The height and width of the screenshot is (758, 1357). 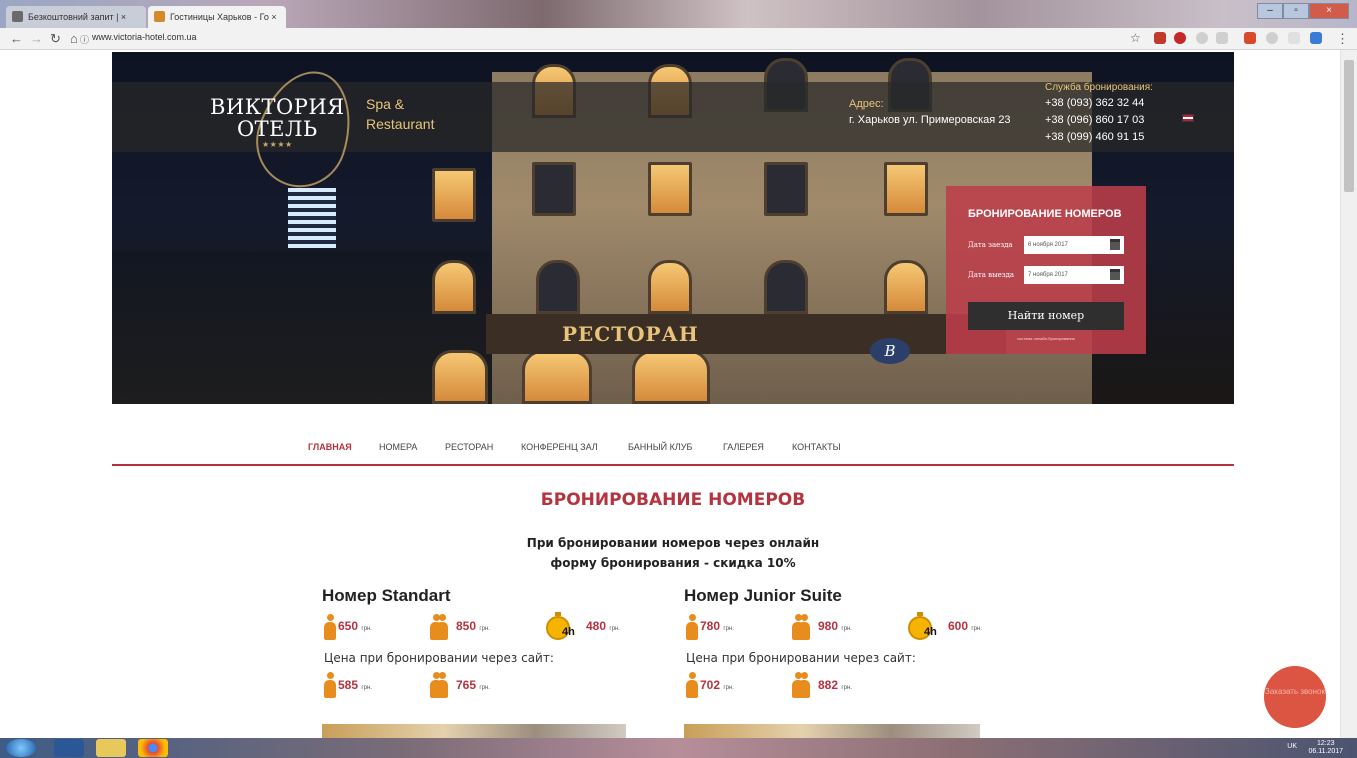 What do you see at coordinates (835, 685) in the screenshot?
I see `site-price-double: 882 грн.` at bounding box center [835, 685].